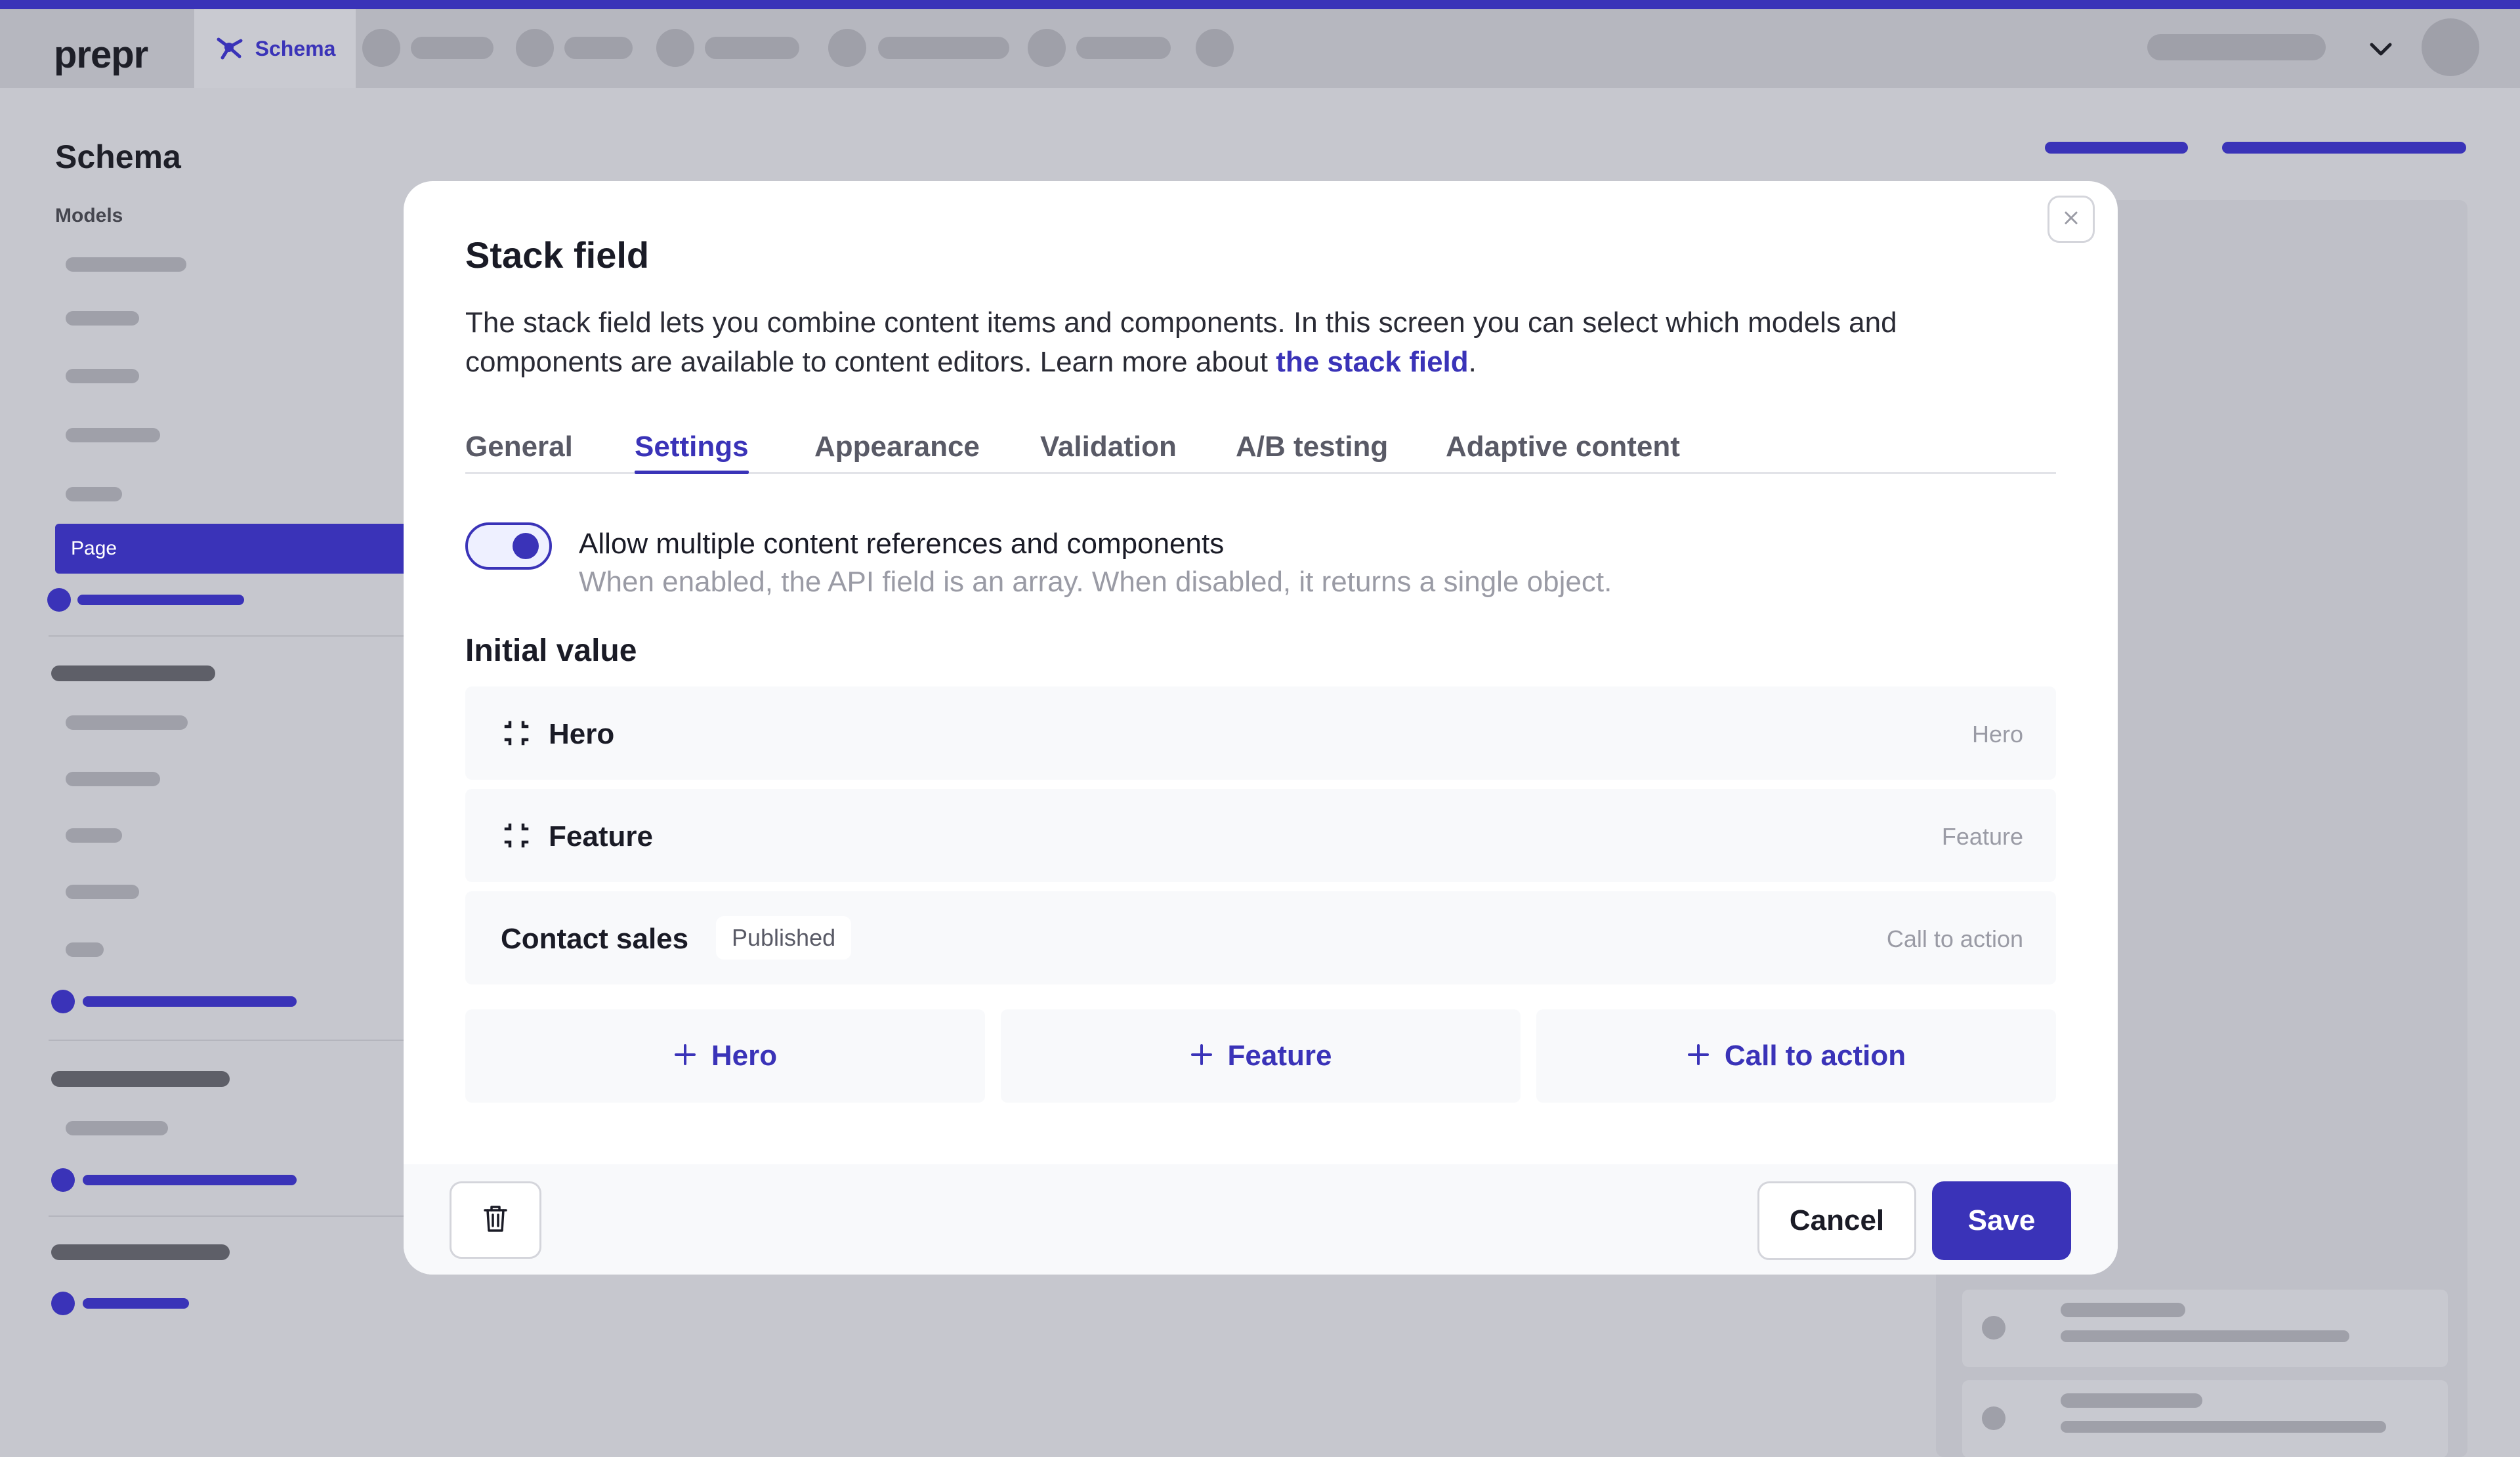 The width and height of the screenshot is (2520, 1457). What do you see at coordinates (1260, 835) in the screenshot?
I see `stack-item-feature: Feature Feature` at bounding box center [1260, 835].